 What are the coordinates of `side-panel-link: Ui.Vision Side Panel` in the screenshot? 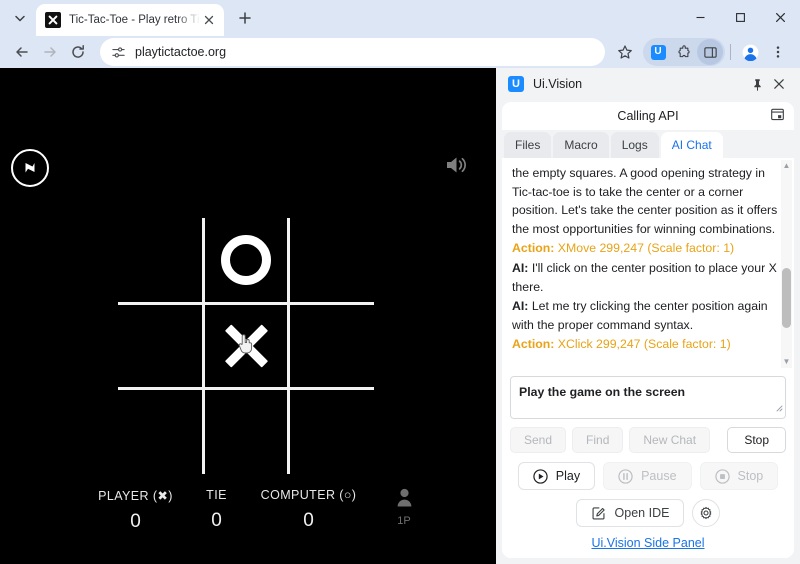 It's located at (648, 543).